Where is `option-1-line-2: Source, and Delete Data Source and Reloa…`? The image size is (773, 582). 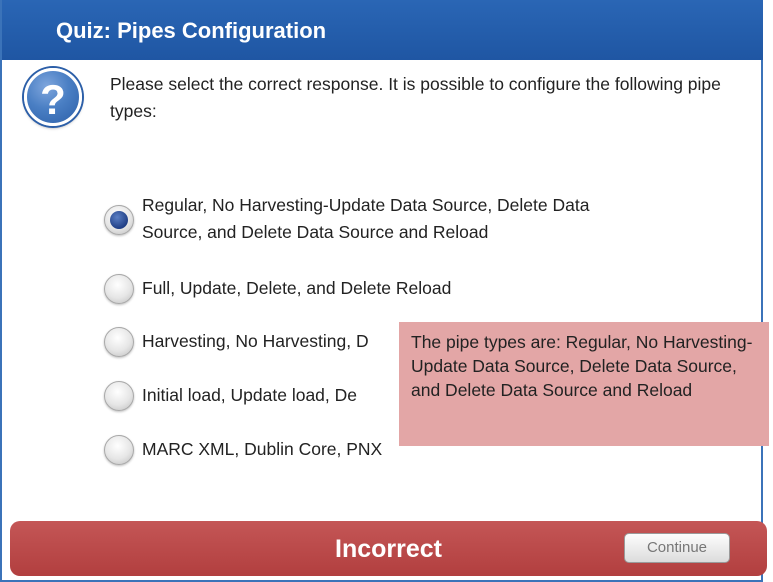
option-1-line-2: Source, and Delete Data Source and Reloa… is located at coordinates (315, 232).